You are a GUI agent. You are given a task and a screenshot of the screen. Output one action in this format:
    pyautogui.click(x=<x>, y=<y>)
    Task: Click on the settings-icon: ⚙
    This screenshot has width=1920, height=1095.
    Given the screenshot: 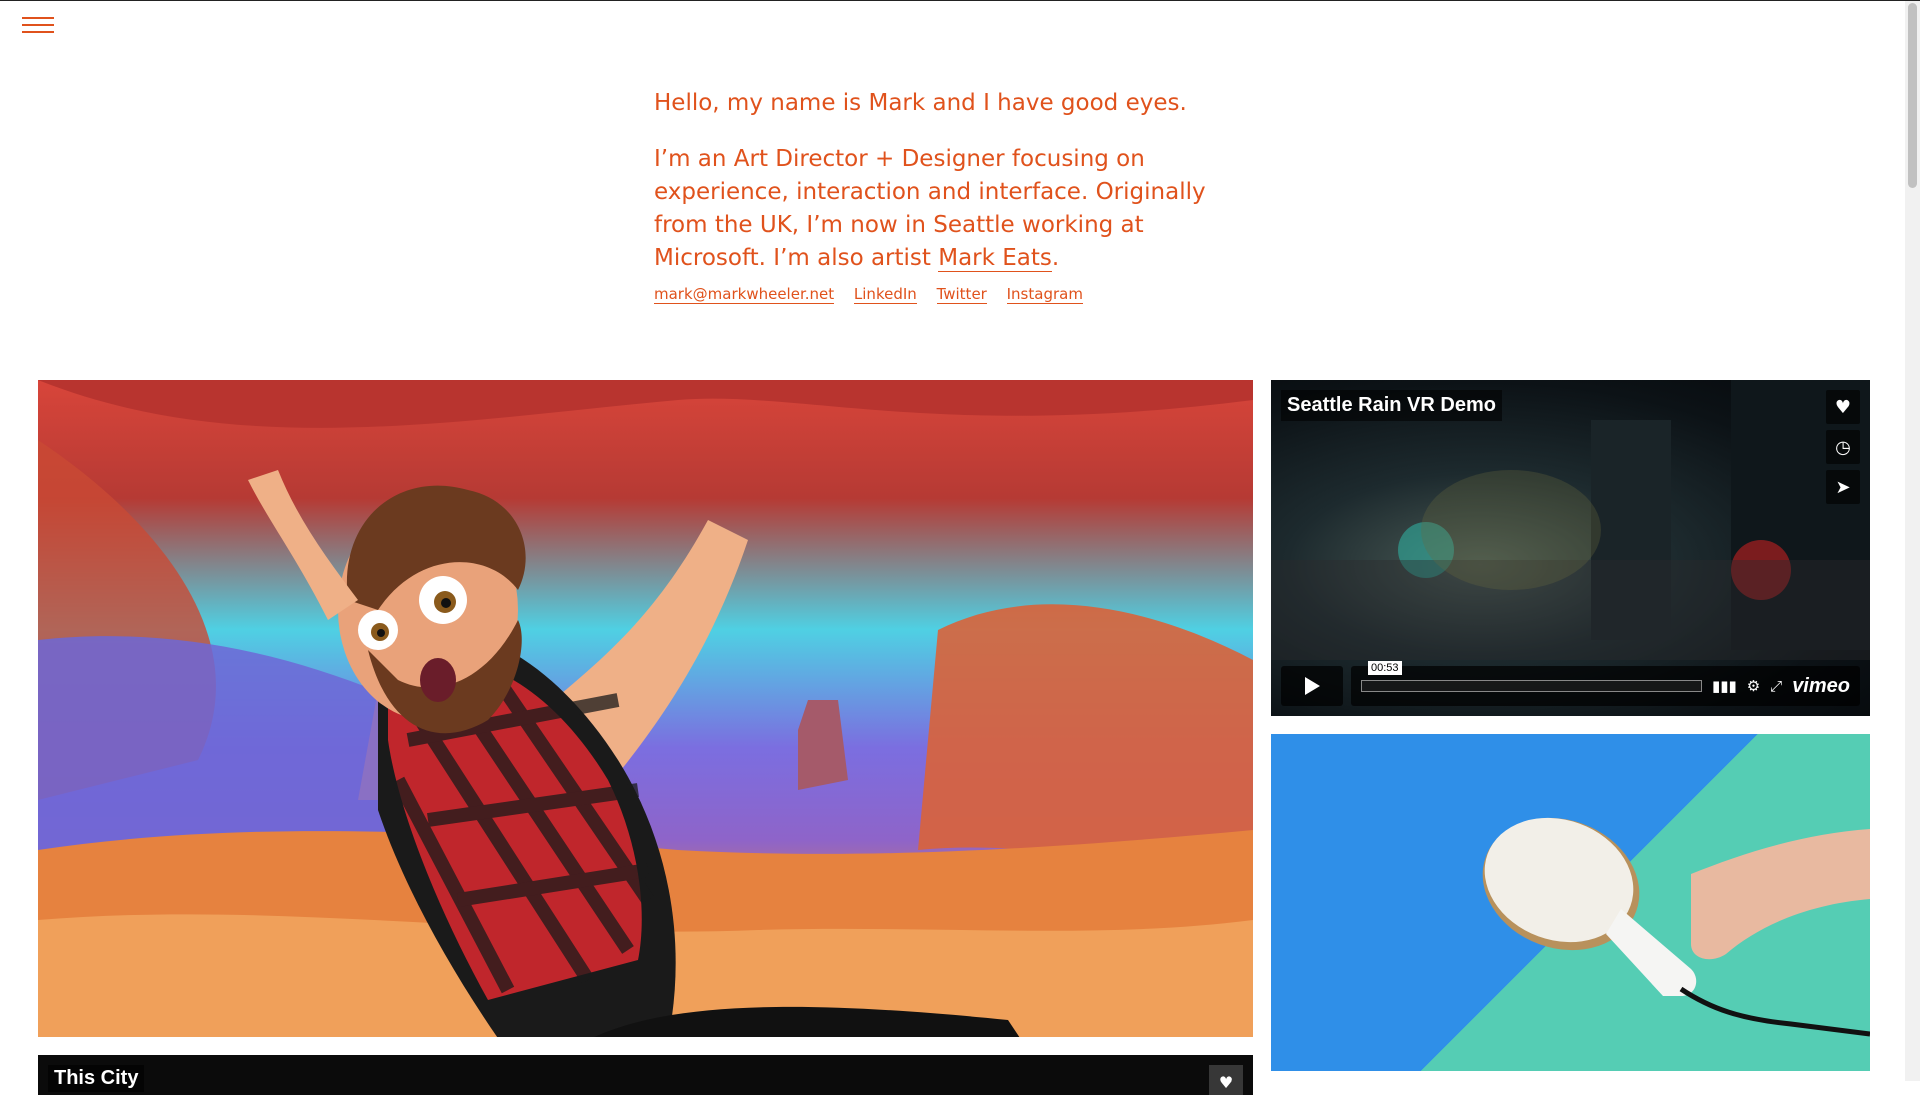 What is the action you would take?
    pyautogui.click(x=1753, y=686)
    